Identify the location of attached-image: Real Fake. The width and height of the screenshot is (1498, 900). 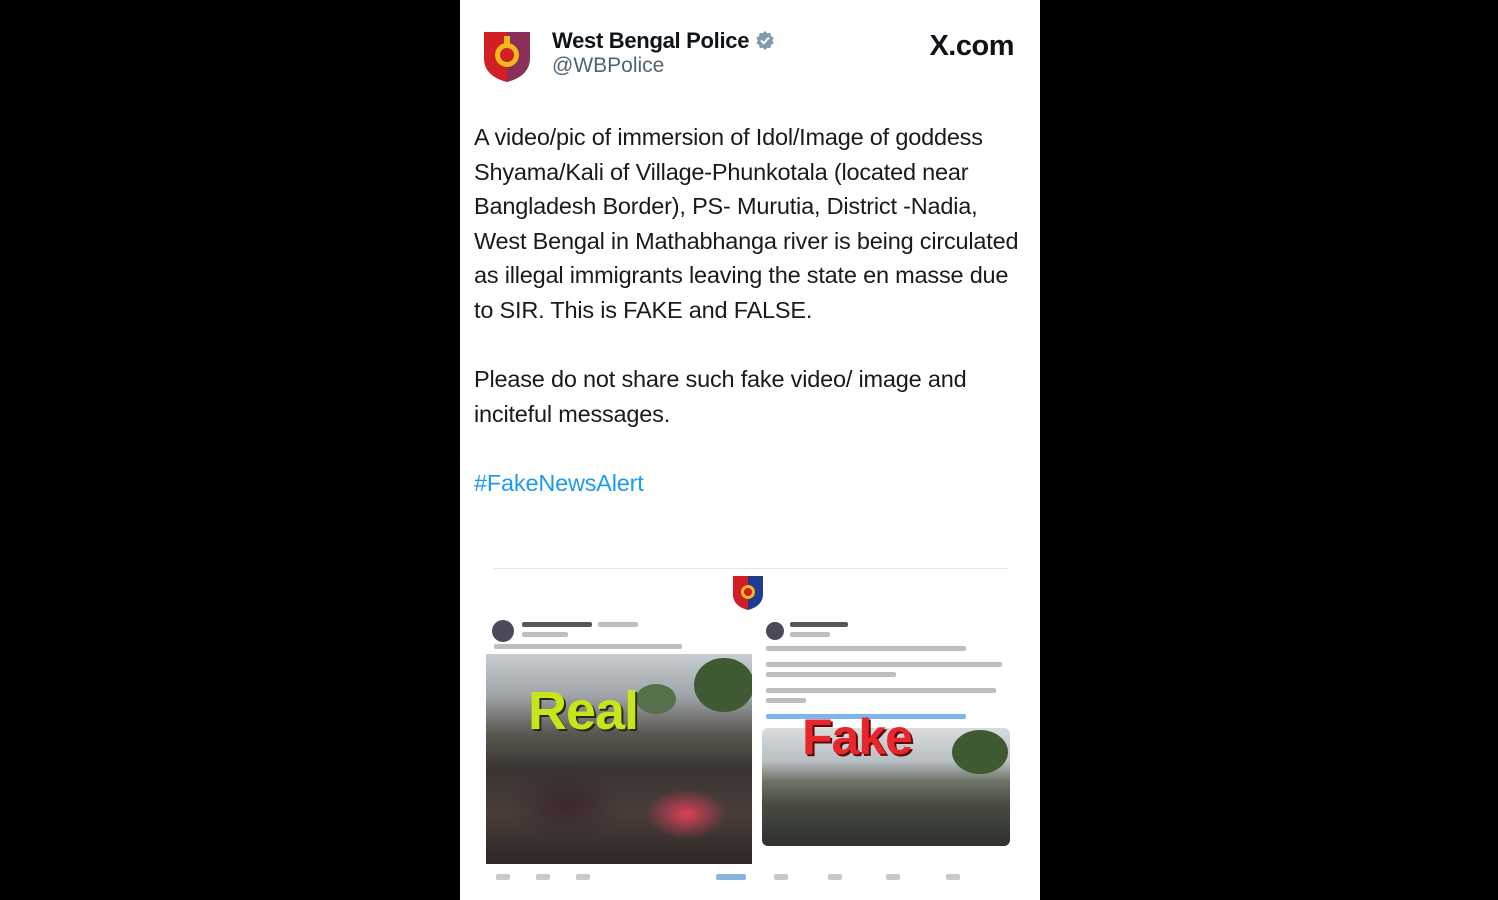
(751, 734).